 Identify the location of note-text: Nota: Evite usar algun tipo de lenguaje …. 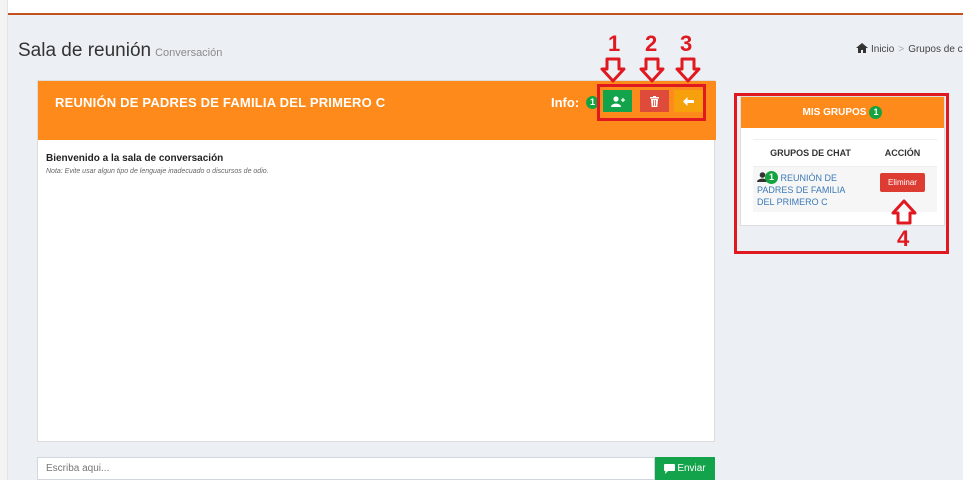
(157, 171).